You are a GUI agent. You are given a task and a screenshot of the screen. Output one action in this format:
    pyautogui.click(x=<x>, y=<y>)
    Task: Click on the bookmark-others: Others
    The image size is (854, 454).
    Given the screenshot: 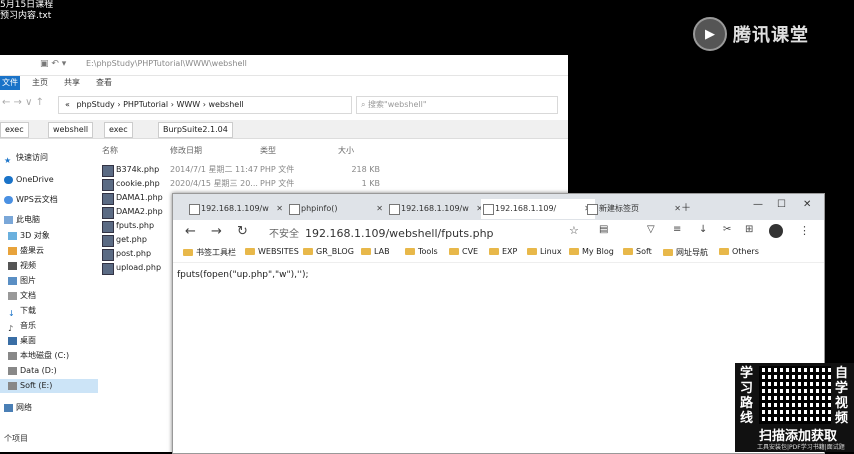 What is the action you would take?
    pyautogui.click(x=739, y=251)
    